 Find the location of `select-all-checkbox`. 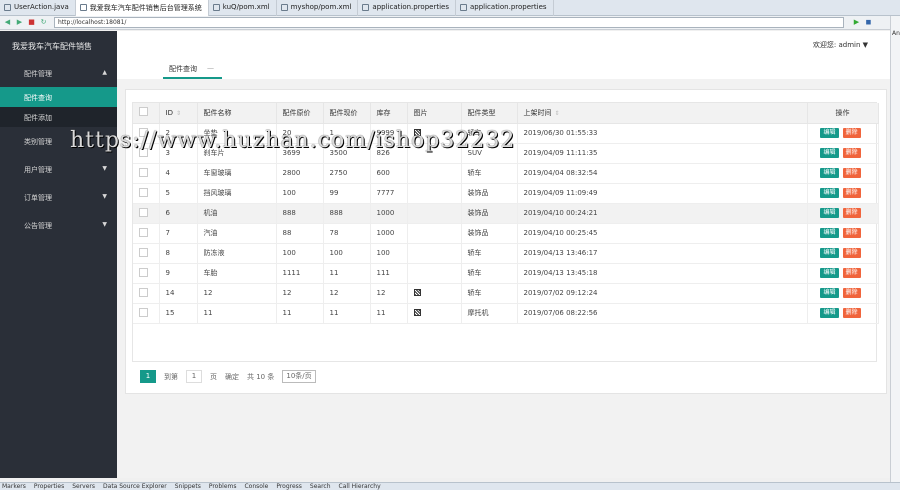

select-all-checkbox is located at coordinates (143, 112).